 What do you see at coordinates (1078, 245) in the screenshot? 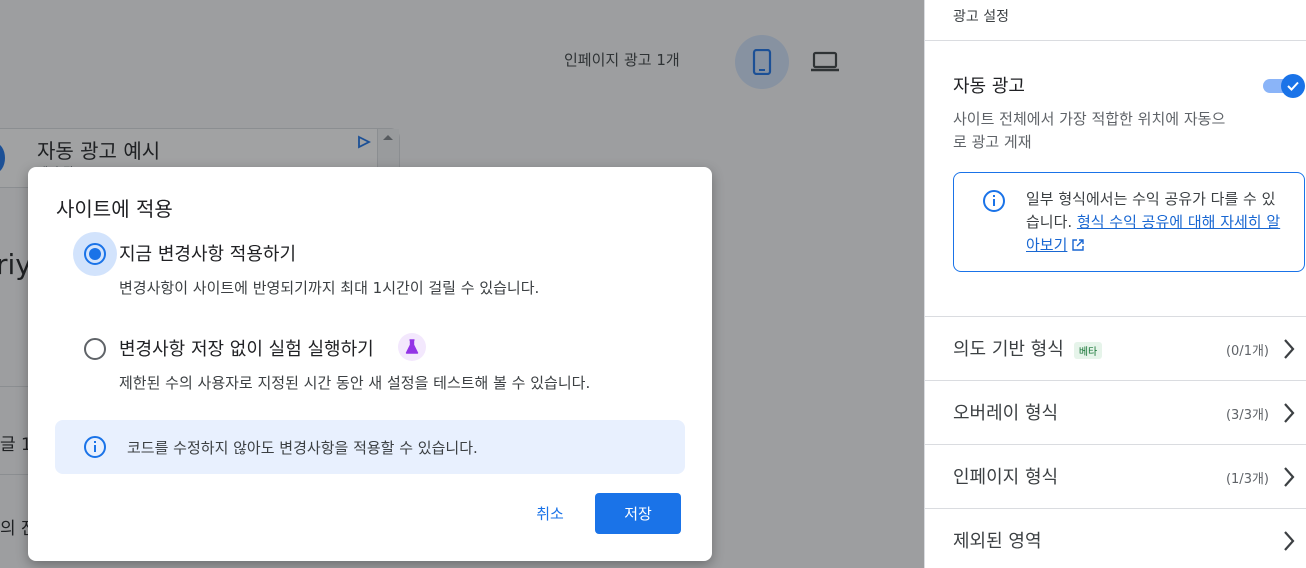
I see `external-link-icon` at bounding box center [1078, 245].